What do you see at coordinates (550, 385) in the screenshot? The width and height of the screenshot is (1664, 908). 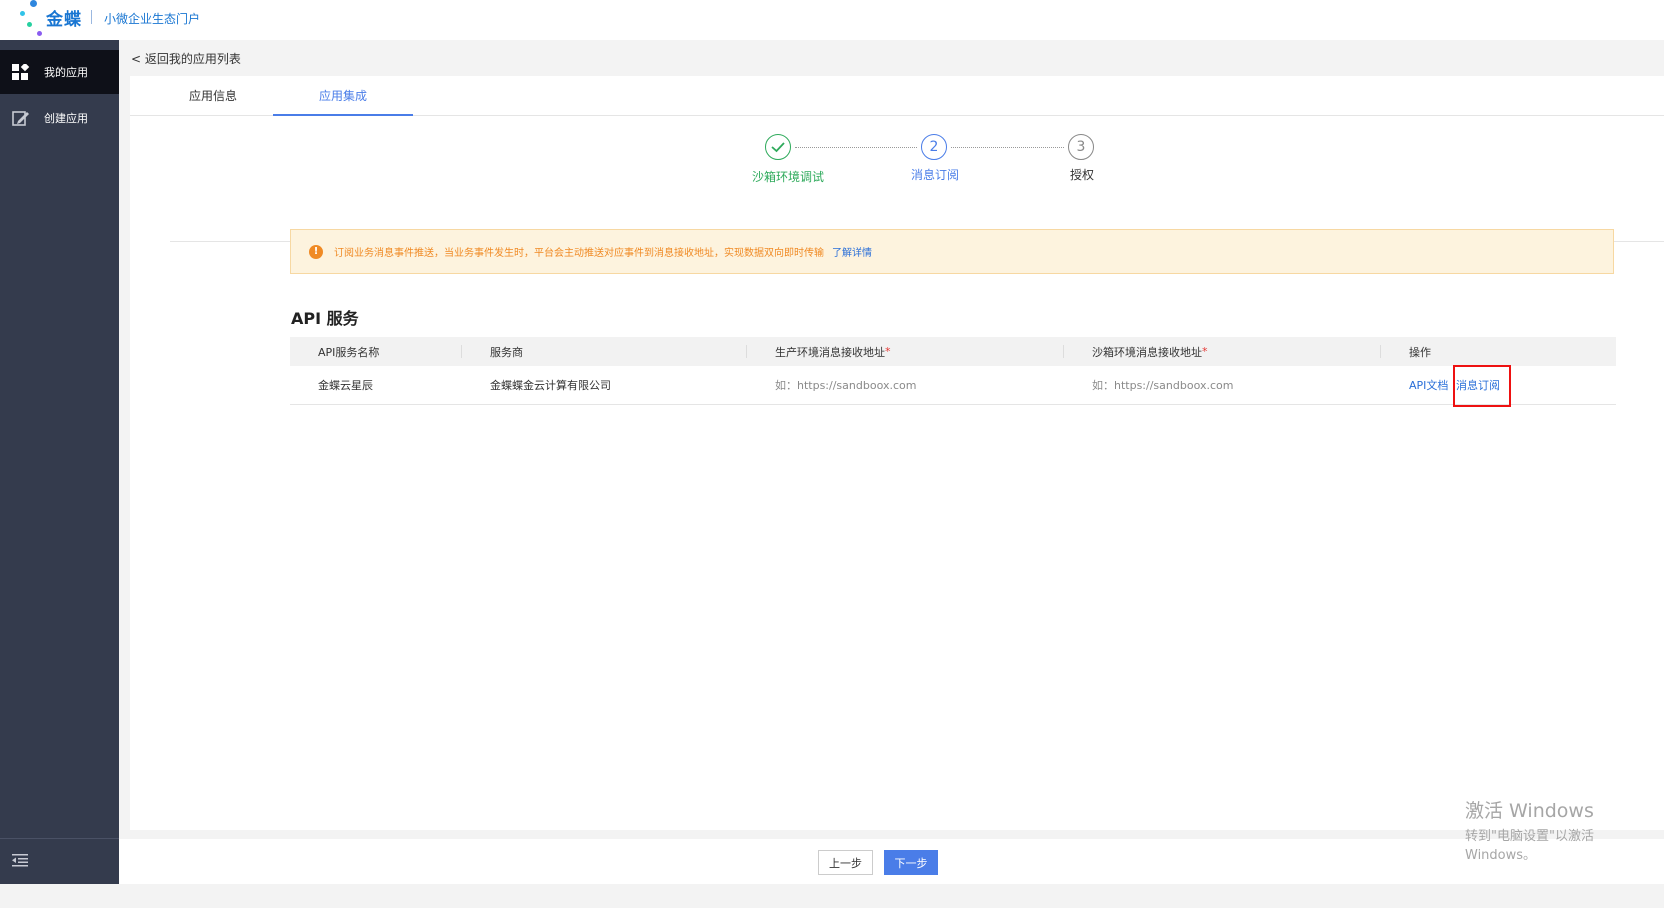 I see `cell-provider: 金蝶蝶金云计算有限公司` at bounding box center [550, 385].